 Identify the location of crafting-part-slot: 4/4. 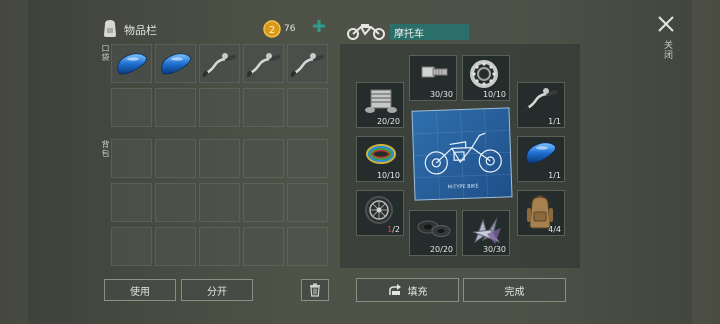
(541, 213).